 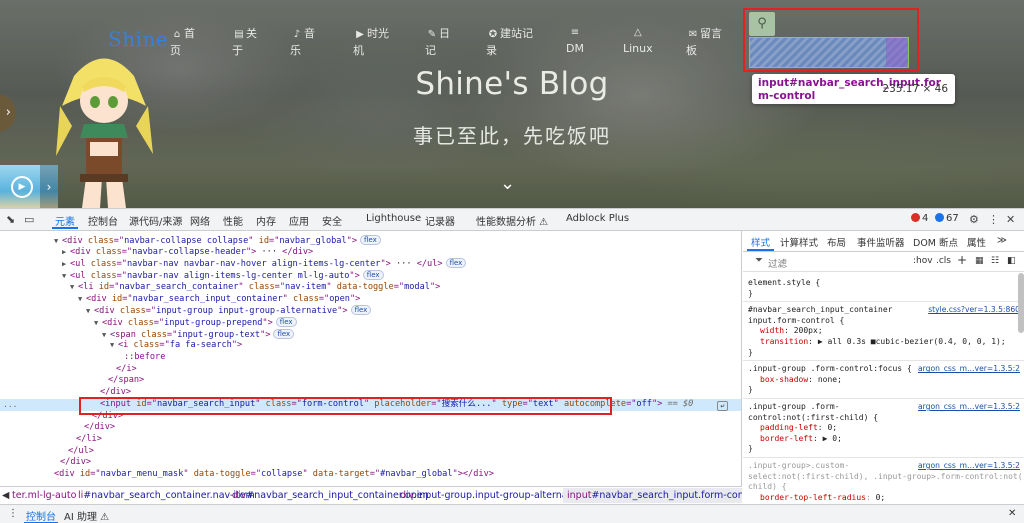 What do you see at coordinates (371, 42) in the screenshot?
I see `nav-item-3: ▶ 时光机` at bounding box center [371, 42].